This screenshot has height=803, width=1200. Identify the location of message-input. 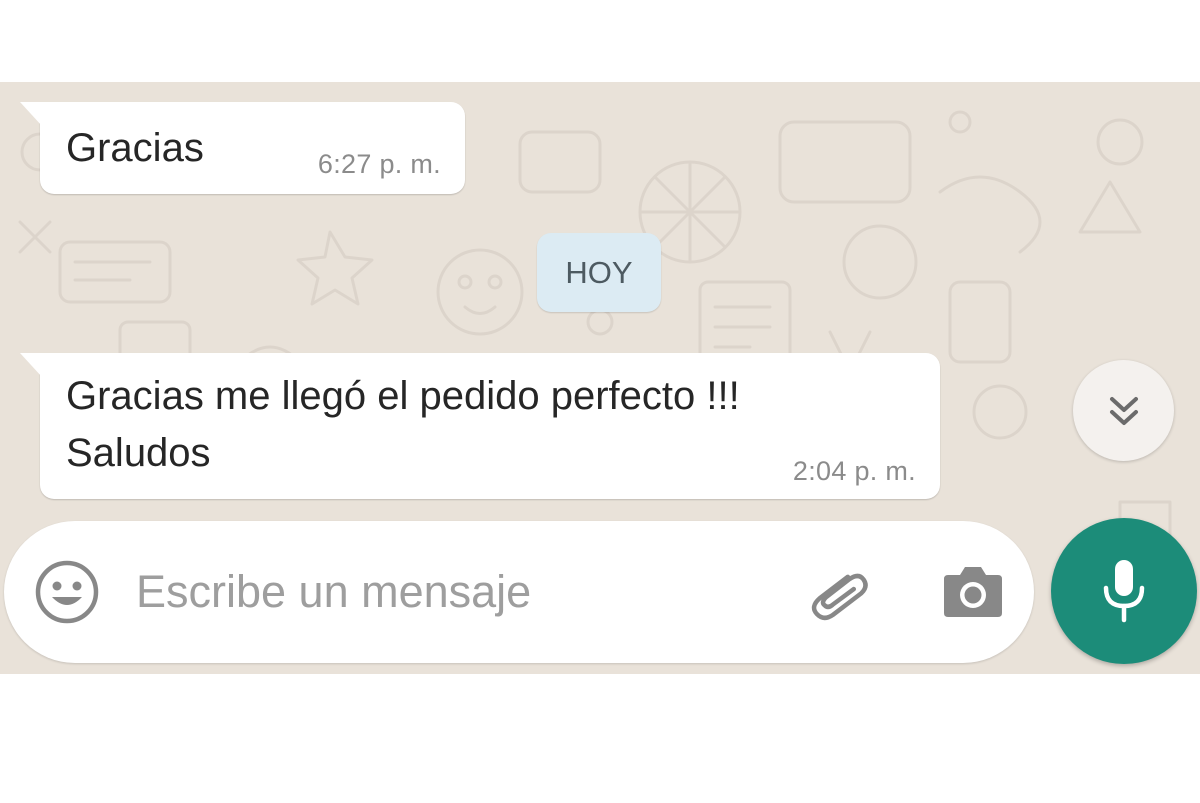
(456, 592).